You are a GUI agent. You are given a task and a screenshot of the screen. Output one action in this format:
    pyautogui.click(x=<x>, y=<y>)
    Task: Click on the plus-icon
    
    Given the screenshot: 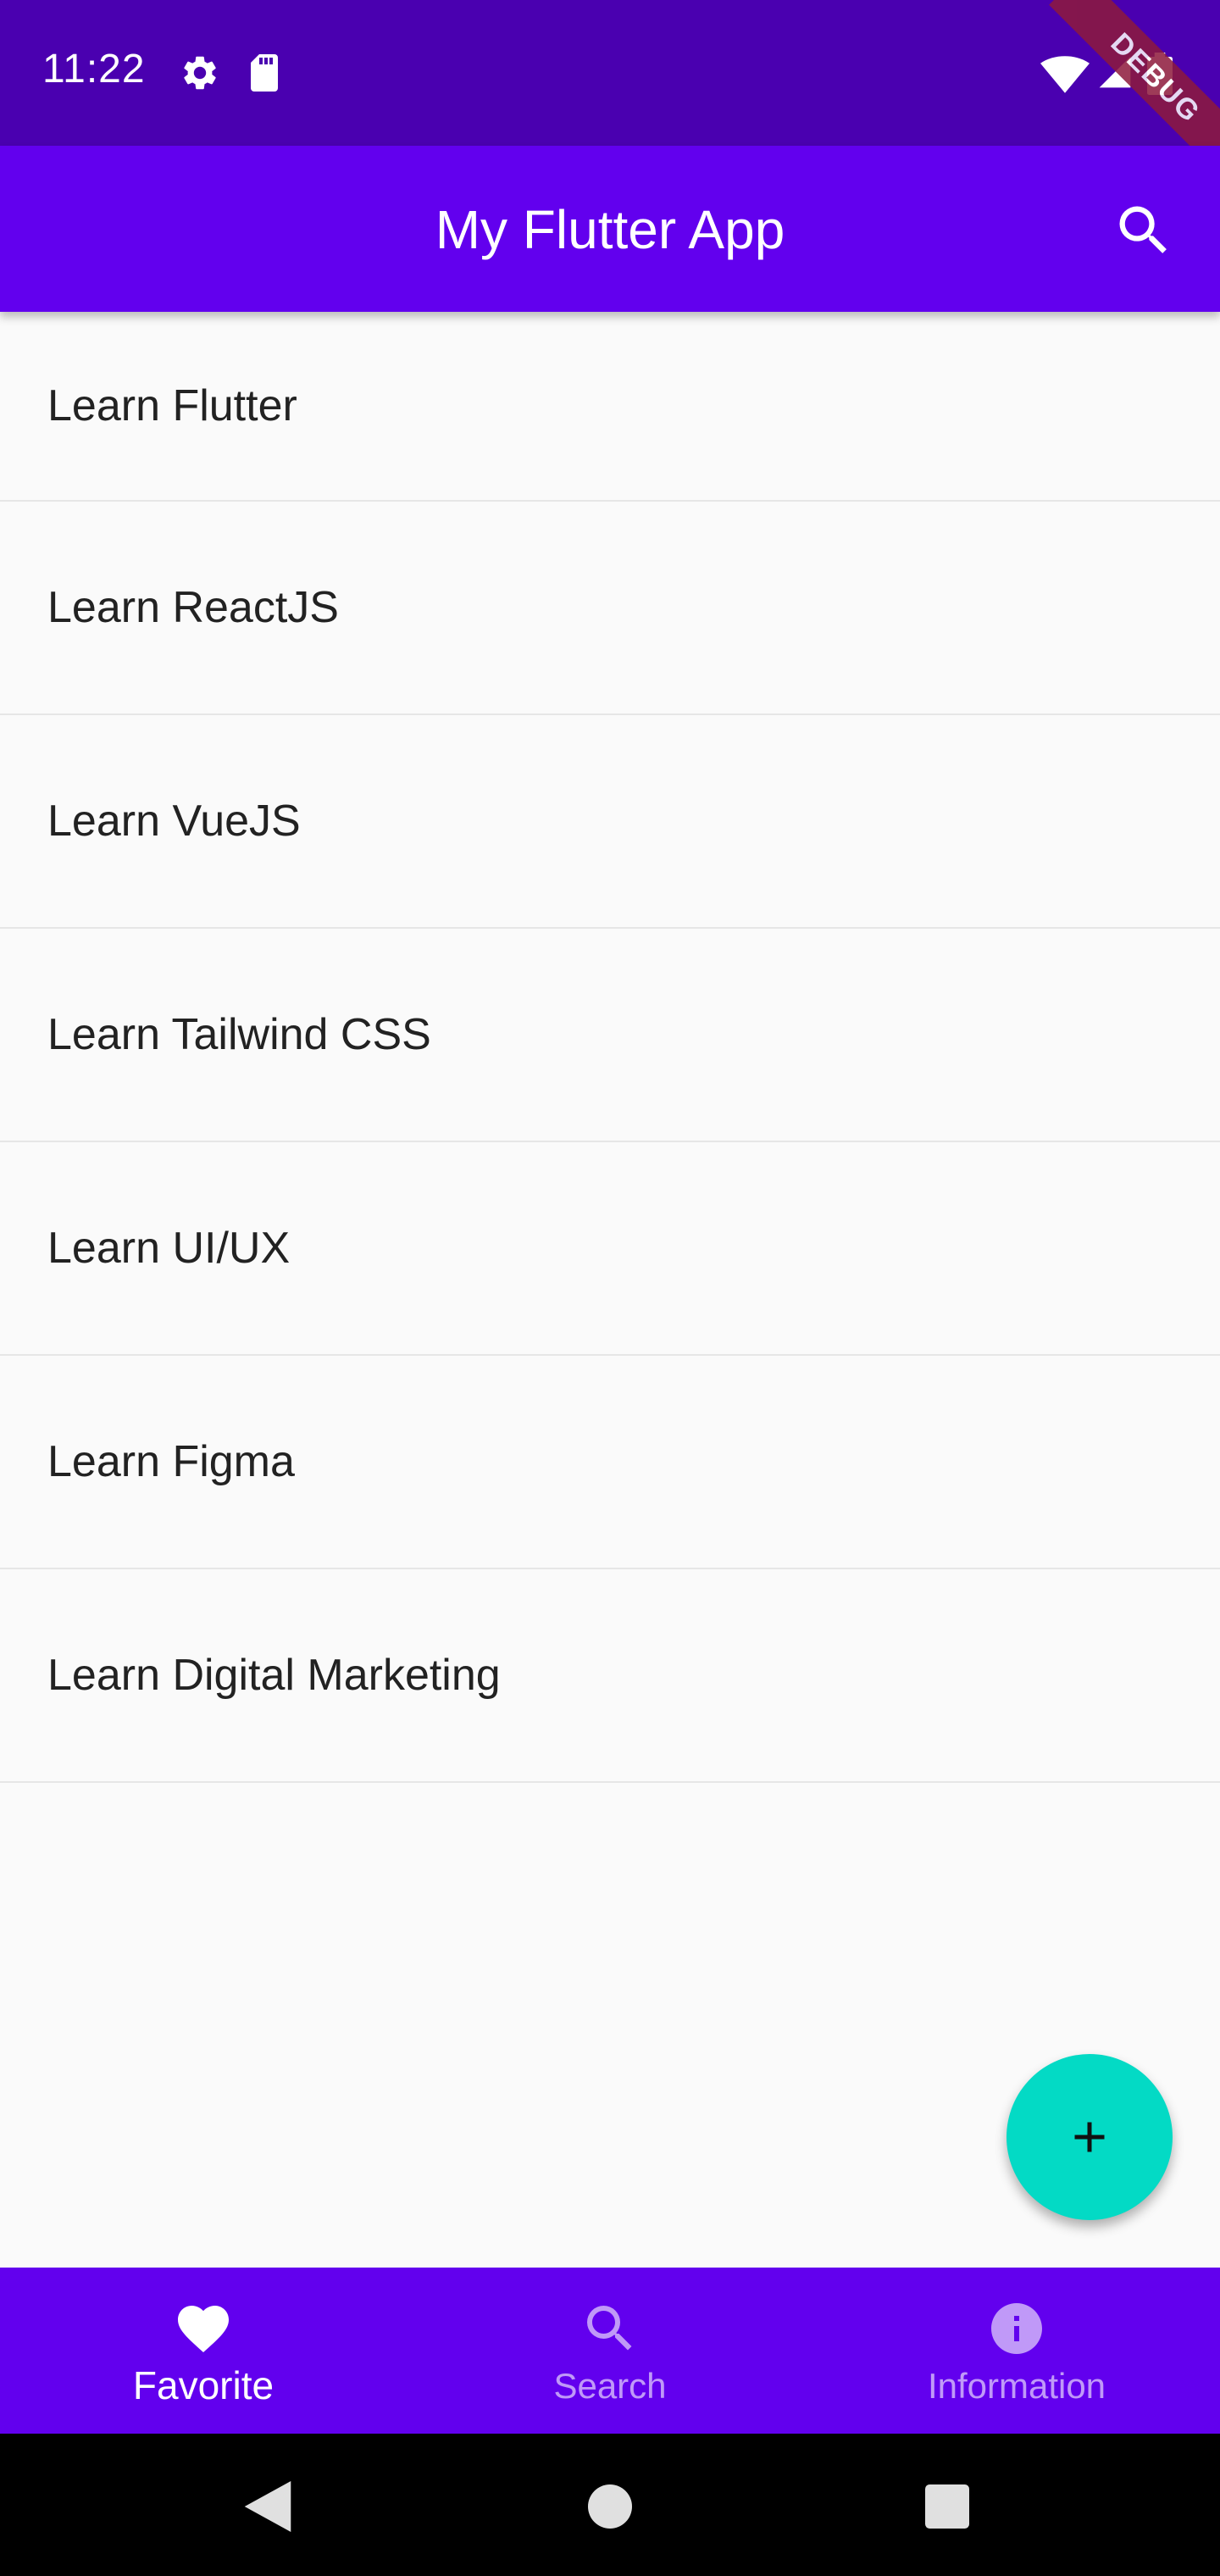 What is the action you would take?
    pyautogui.click(x=1089, y=2137)
    